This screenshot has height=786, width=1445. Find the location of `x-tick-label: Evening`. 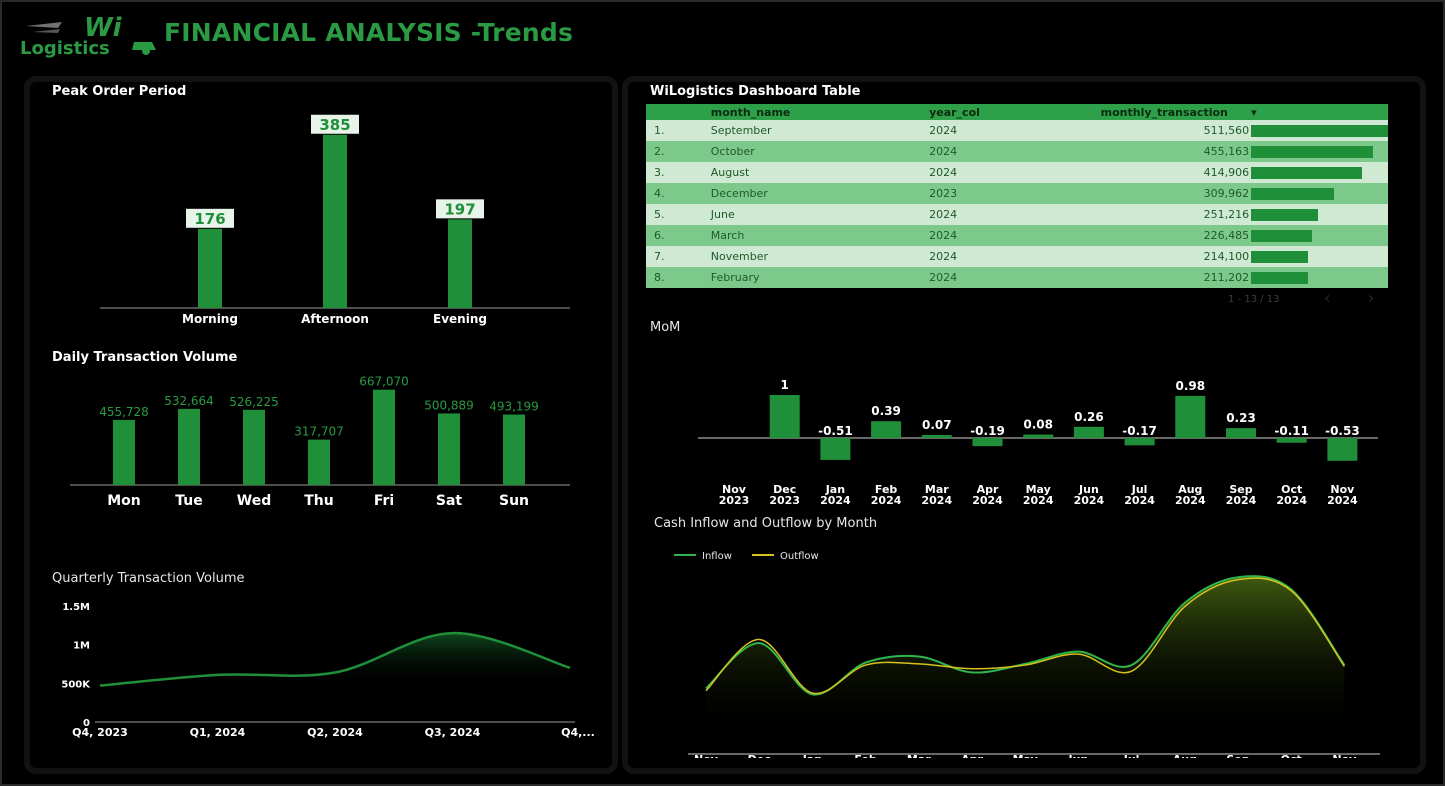

x-tick-label: Evening is located at coordinates (460, 319).